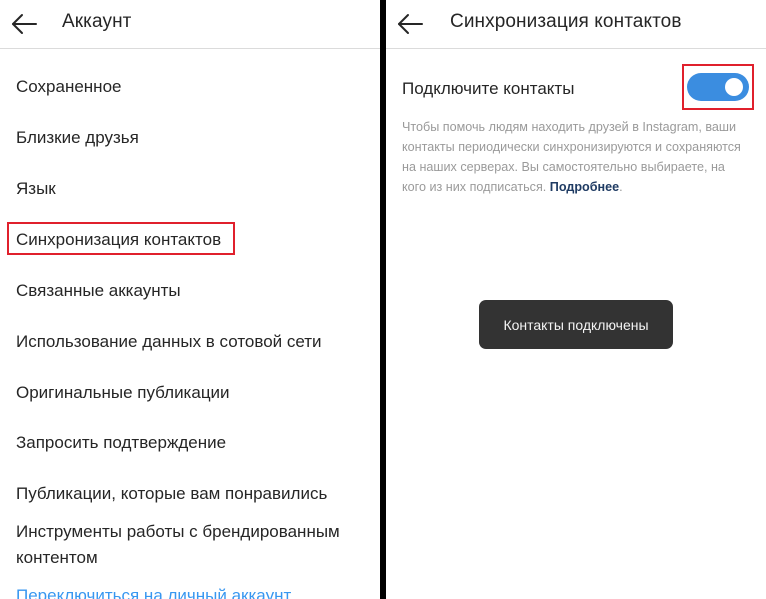  Describe the element at coordinates (190, 24) in the screenshot. I see `account-header: Аккаунт` at that location.